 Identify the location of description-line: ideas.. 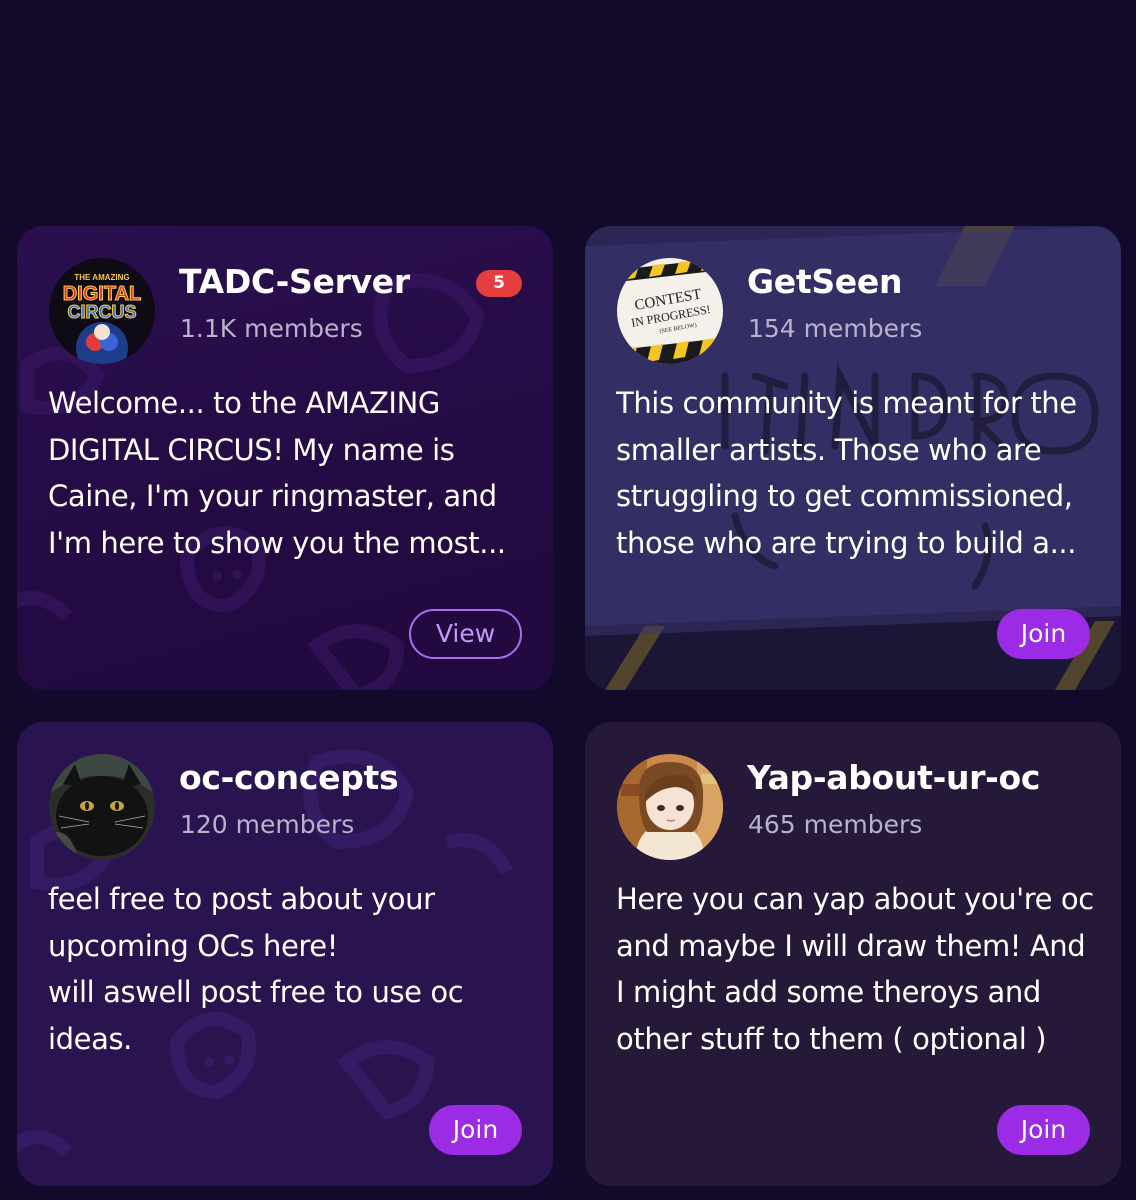
(90, 1038).